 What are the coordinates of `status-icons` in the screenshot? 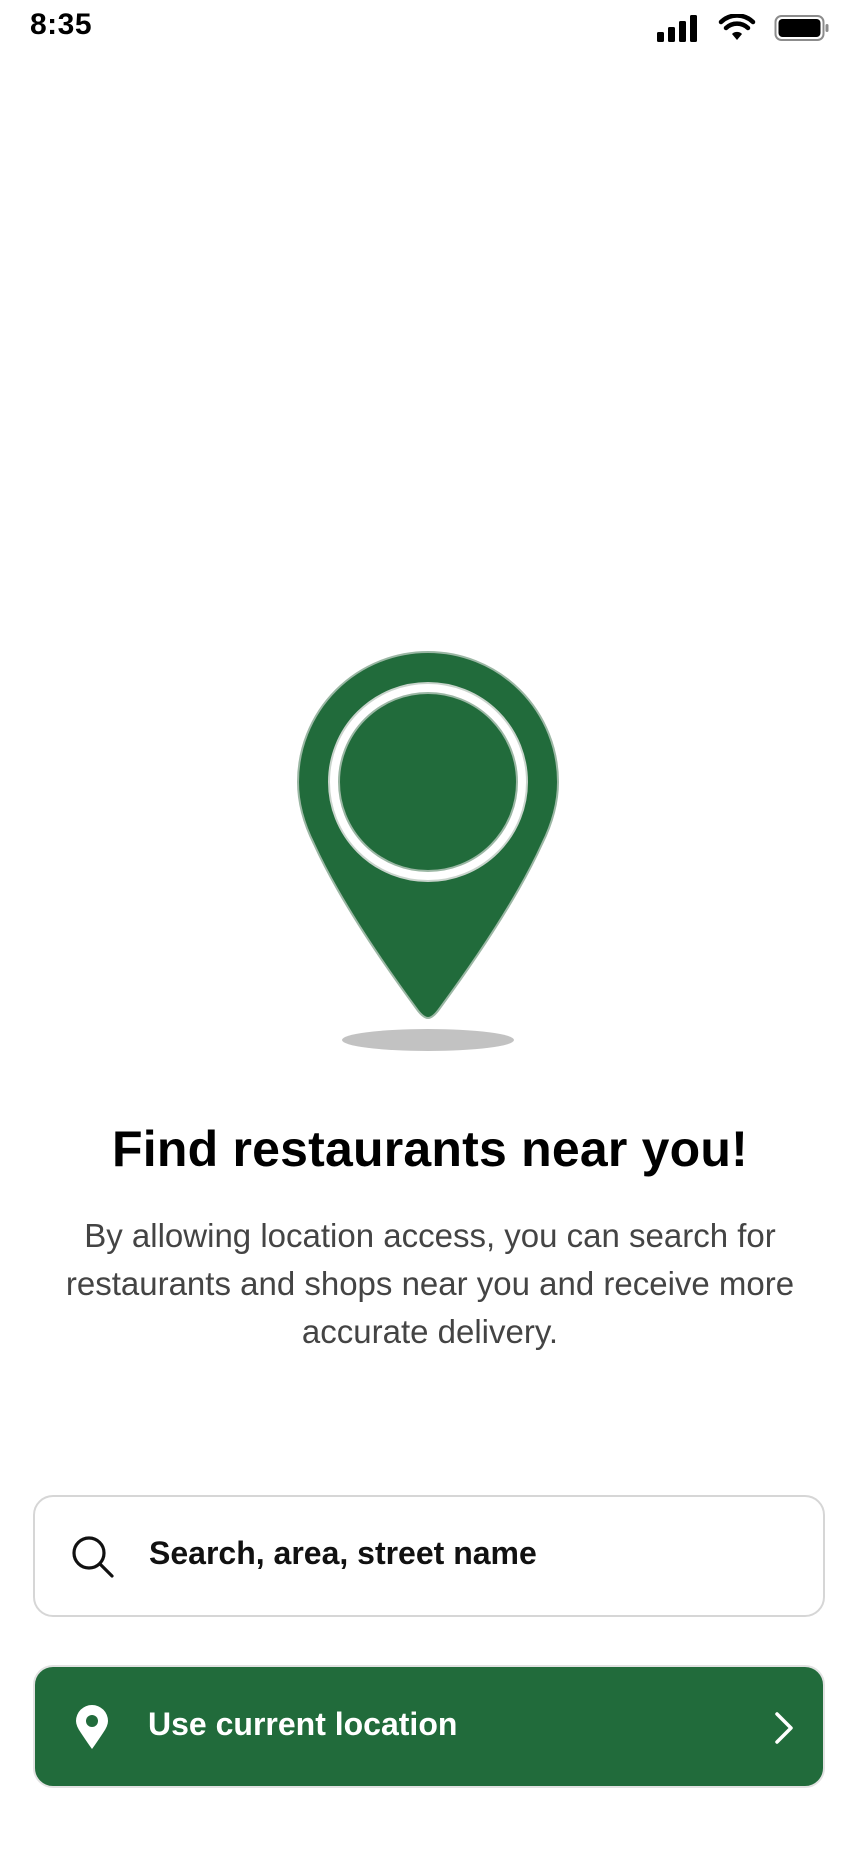 It's located at (743, 28).